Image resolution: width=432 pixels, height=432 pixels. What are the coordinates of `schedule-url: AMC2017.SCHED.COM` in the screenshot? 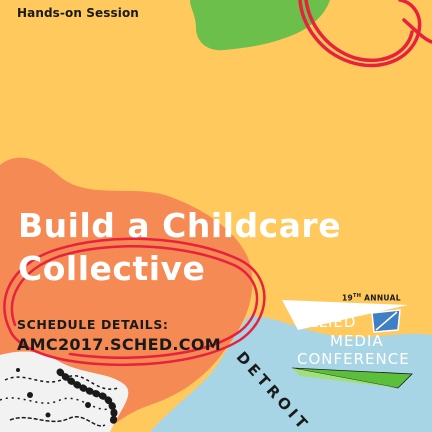 It's located at (119, 344).